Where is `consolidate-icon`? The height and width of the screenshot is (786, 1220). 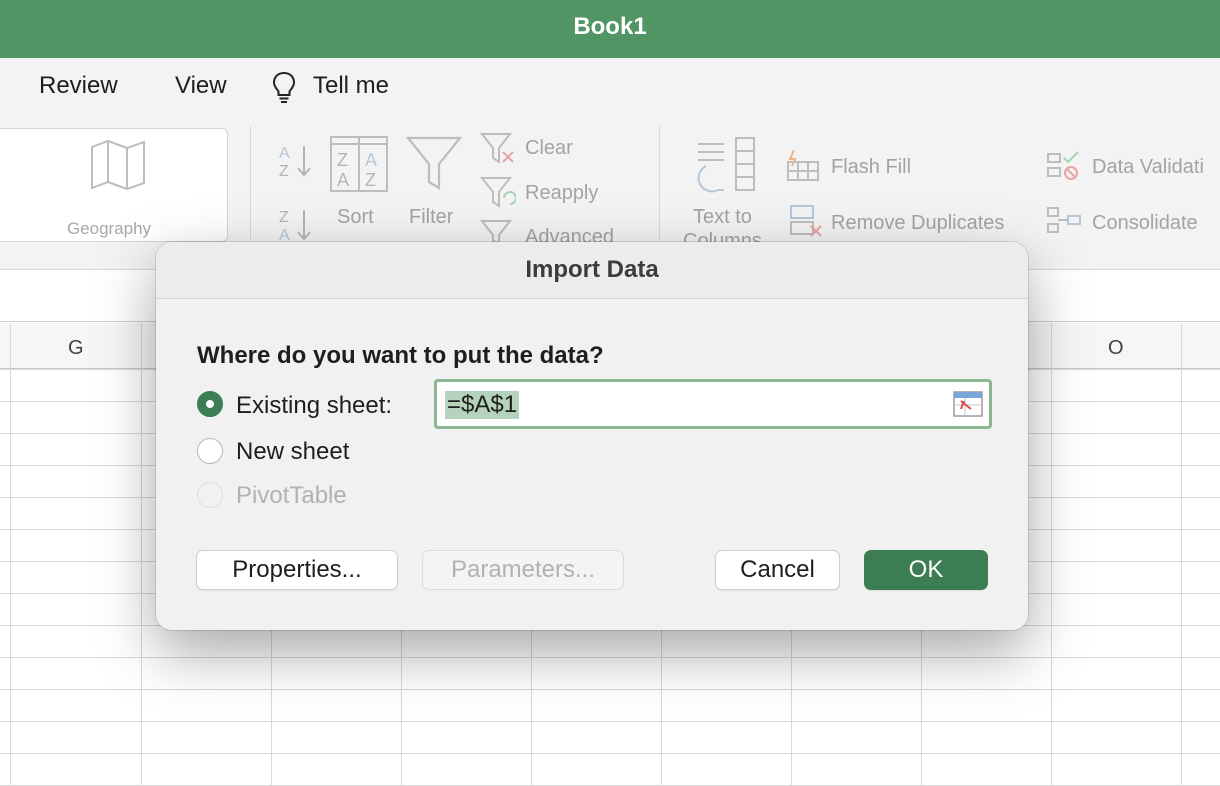 consolidate-icon is located at coordinates (1064, 221).